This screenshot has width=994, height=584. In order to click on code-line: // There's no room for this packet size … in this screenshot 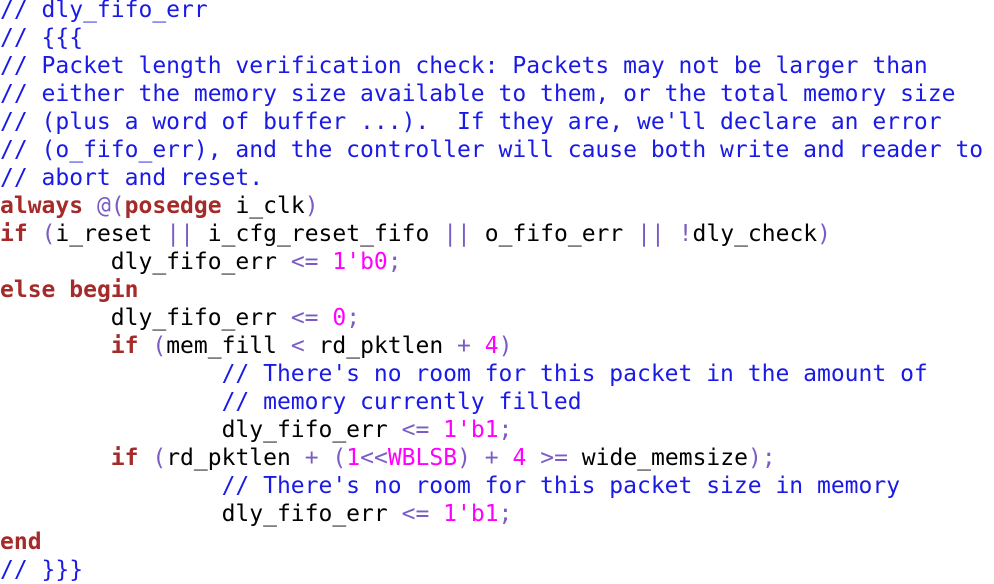, I will do `click(497, 486)`.